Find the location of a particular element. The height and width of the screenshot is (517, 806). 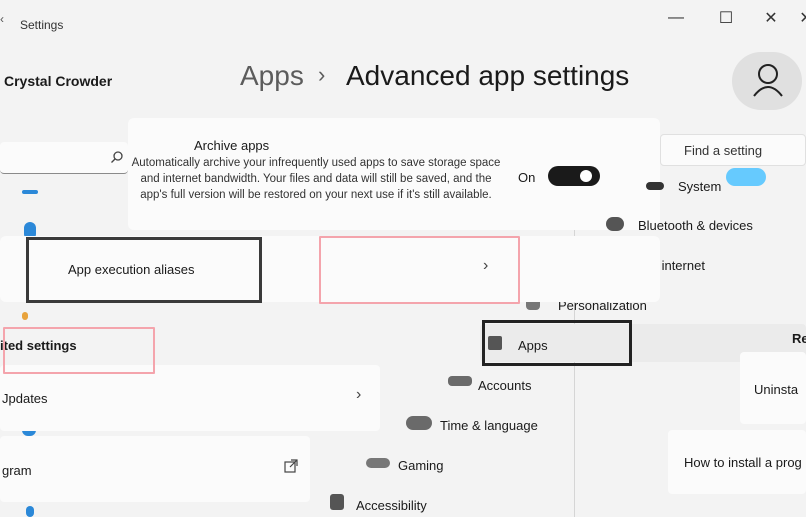

nav-item-system: System is located at coordinates (699, 186).